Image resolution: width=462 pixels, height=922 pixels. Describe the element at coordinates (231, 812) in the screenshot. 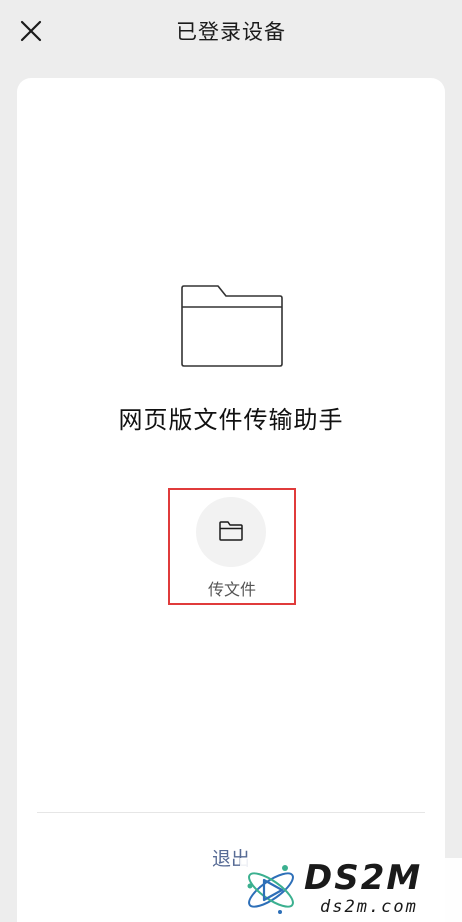

I see `divider` at that location.